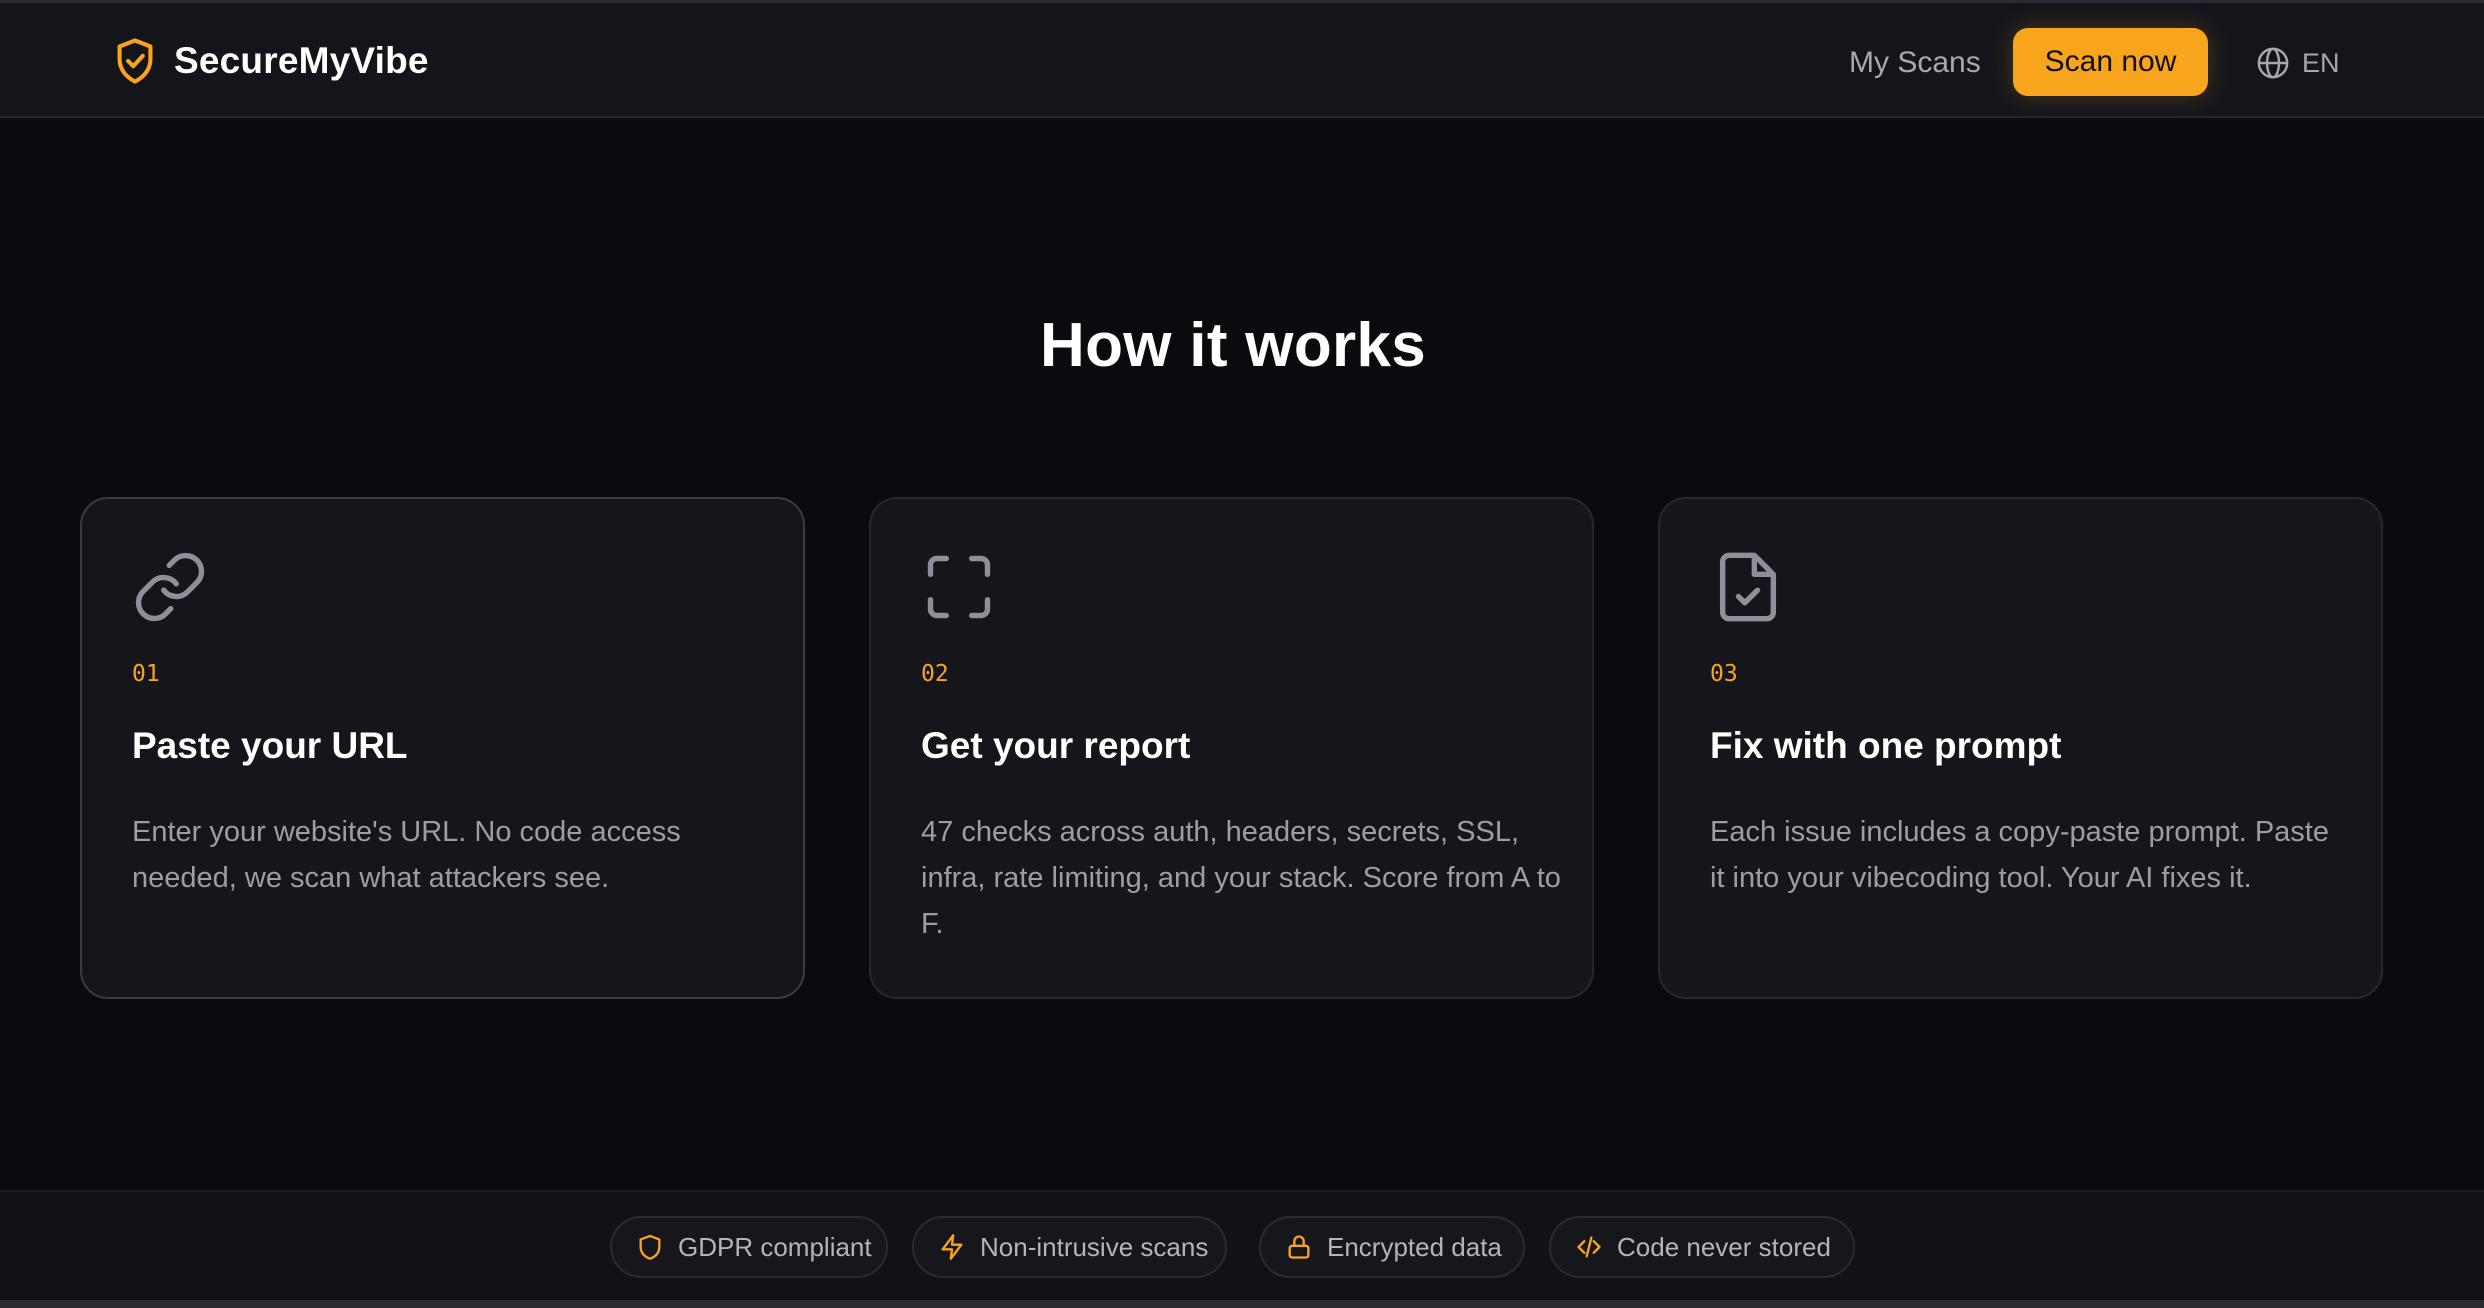 The width and height of the screenshot is (2484, 1308). I want to click on badge-code-never-stored: Code never stored, so click(1702, 1247).